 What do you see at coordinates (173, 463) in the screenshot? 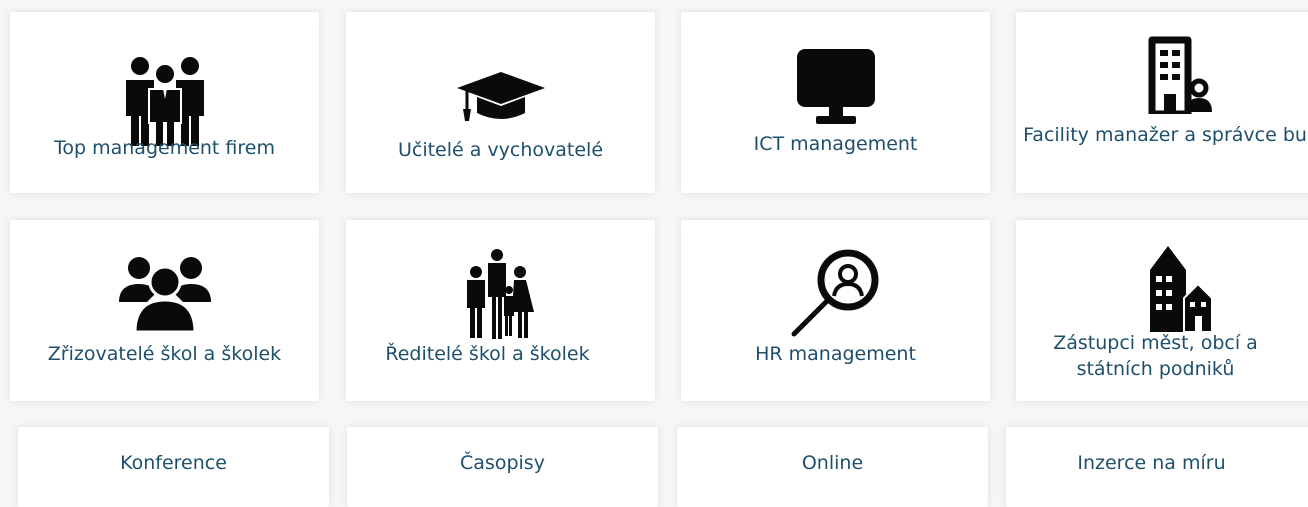
I see `link-label: Konference` at bounding box center [173, 463].